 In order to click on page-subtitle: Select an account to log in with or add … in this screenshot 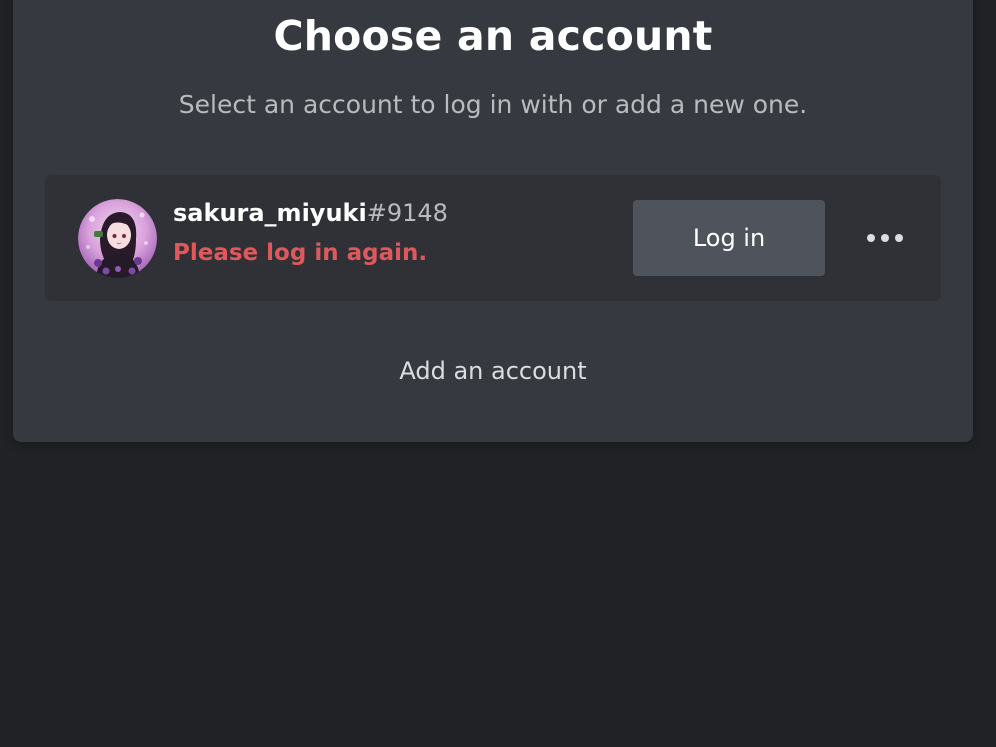, I will do `click(493, 104)`.